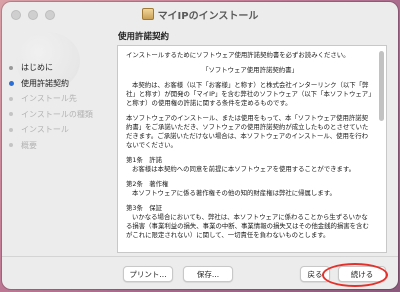 The height and width of the screenshot is (292, 400). Describe the element at coordinates (238, 55) in the screenshot. I see `license-intro: インストールするためにソフトウェア使用許諾契約書を必ずお読みください。` at that location.